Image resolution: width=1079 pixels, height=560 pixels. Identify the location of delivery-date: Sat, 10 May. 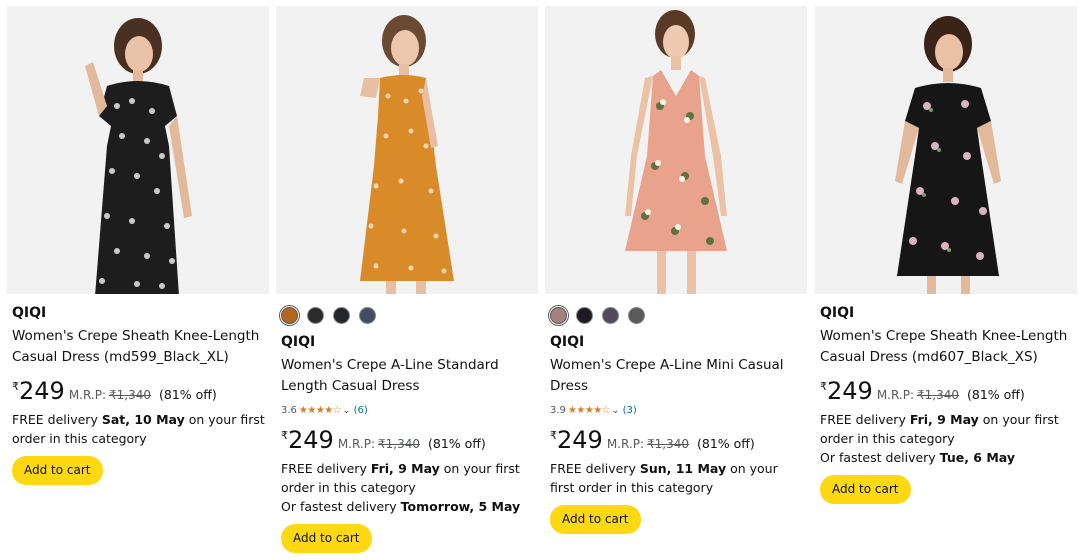
(143, 419).